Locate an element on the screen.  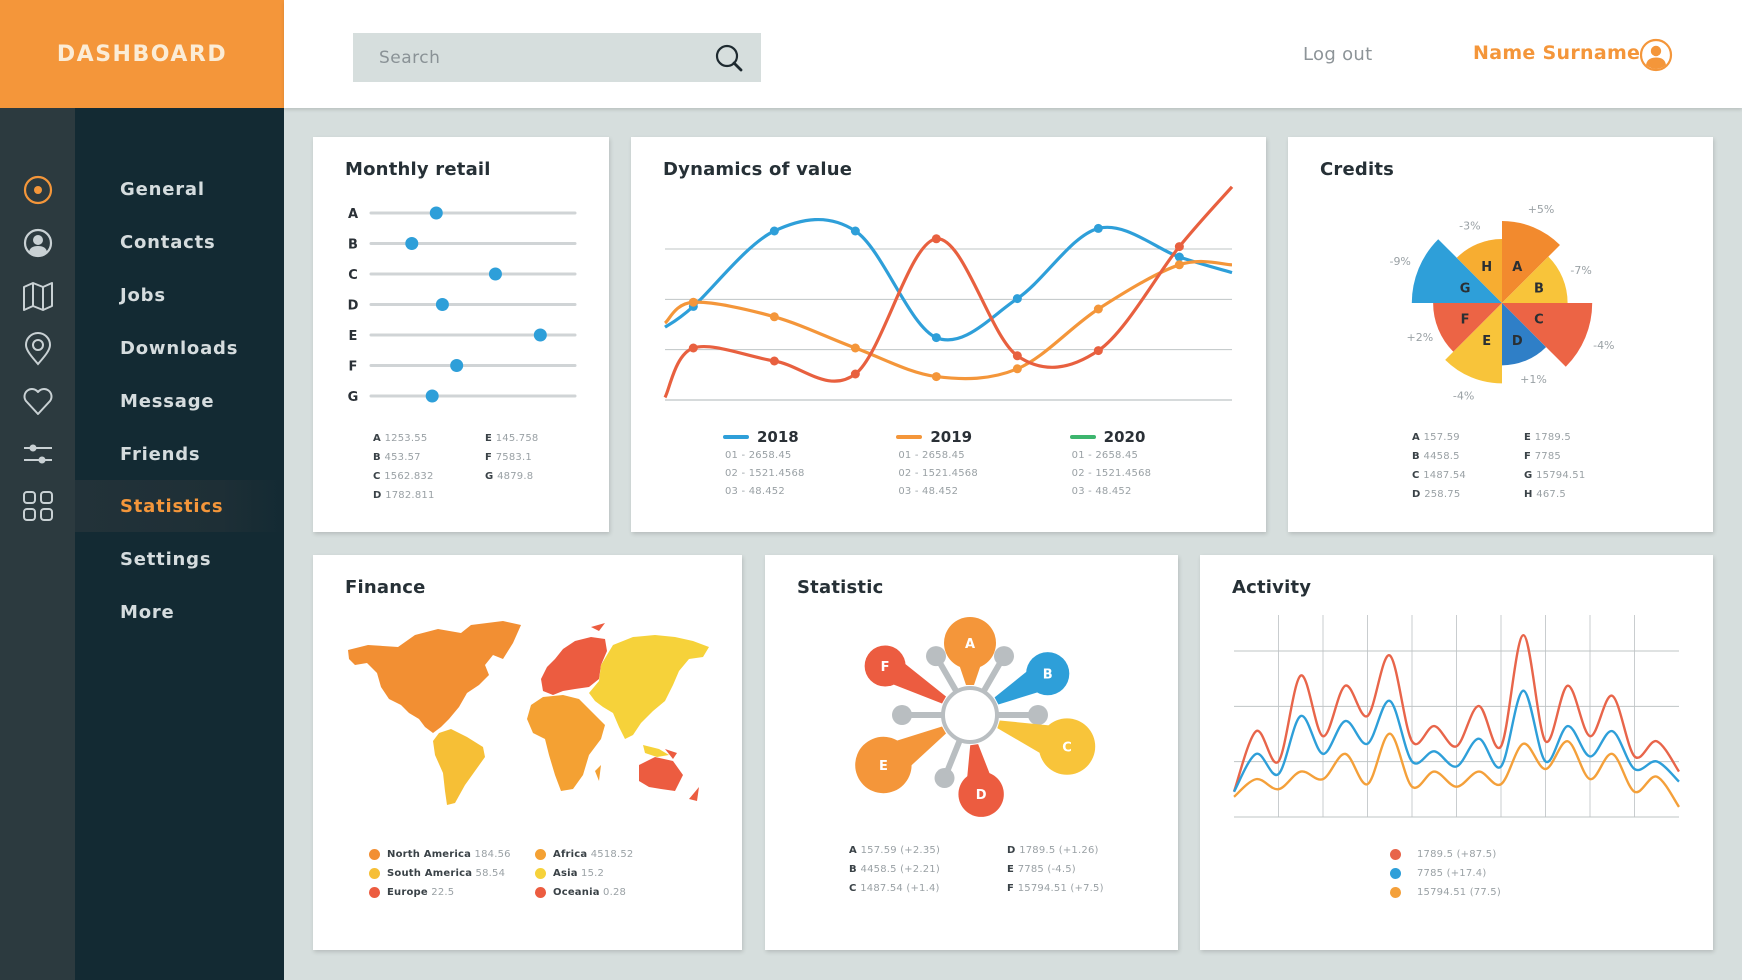
legend-row: 03 - 48.452 is located at coordinates (1101, 491).